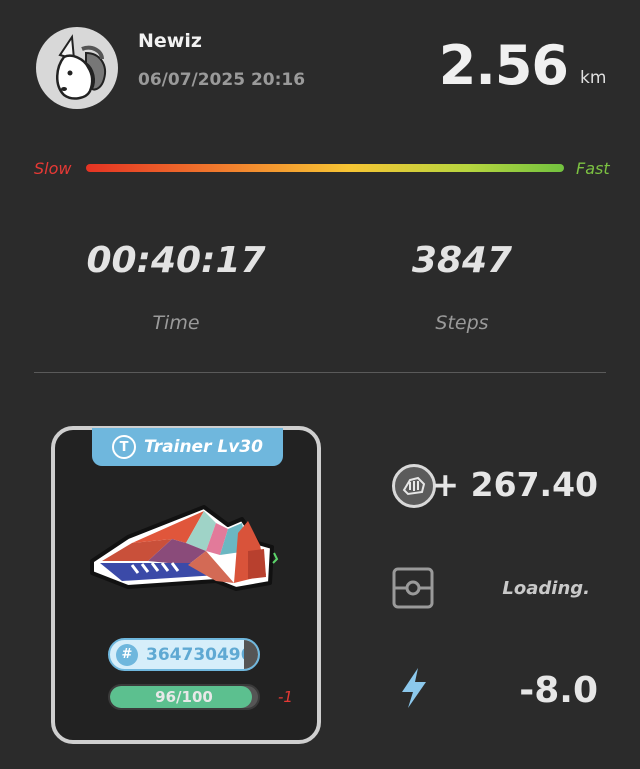 The image size is (640, 769). What do you see at coordinates (176, 260) in the screenshot?
I see `time-value: 00:40:17` at bounding box center [176, 260].